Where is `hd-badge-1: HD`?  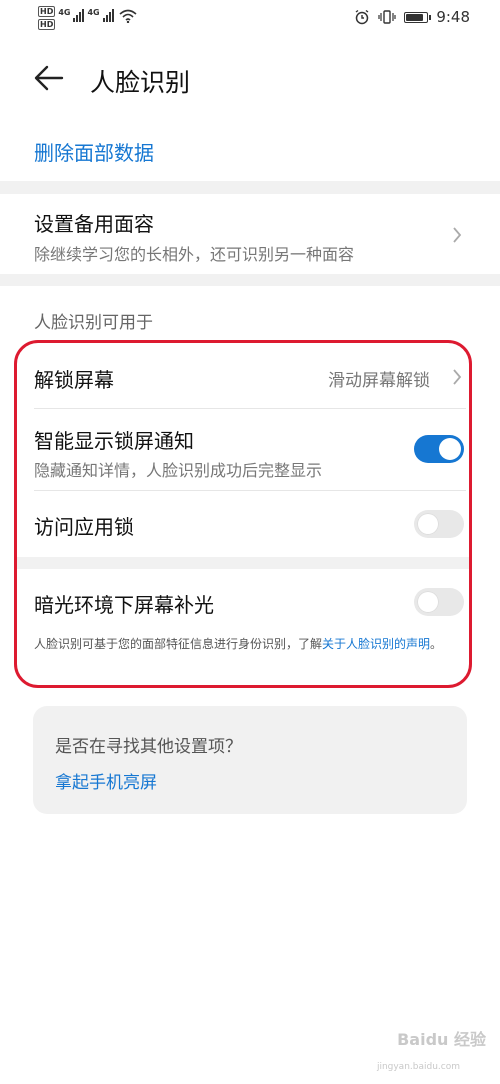
hd-badge-1: HD is located at coordinates (47, 11).